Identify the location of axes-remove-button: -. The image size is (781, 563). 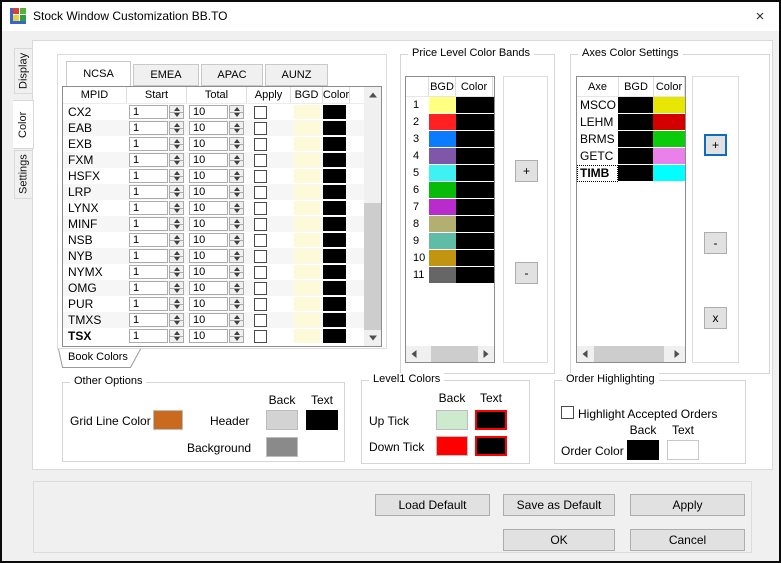
(715, 243).